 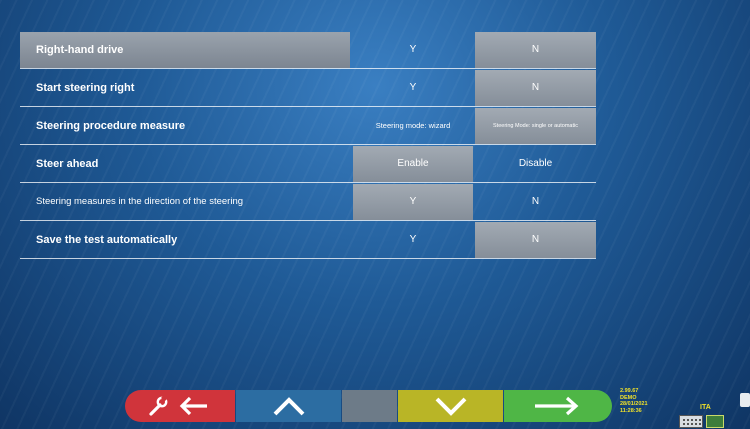 I want to click on setting-label: Right-hand drive, so click(x=185, y=50).